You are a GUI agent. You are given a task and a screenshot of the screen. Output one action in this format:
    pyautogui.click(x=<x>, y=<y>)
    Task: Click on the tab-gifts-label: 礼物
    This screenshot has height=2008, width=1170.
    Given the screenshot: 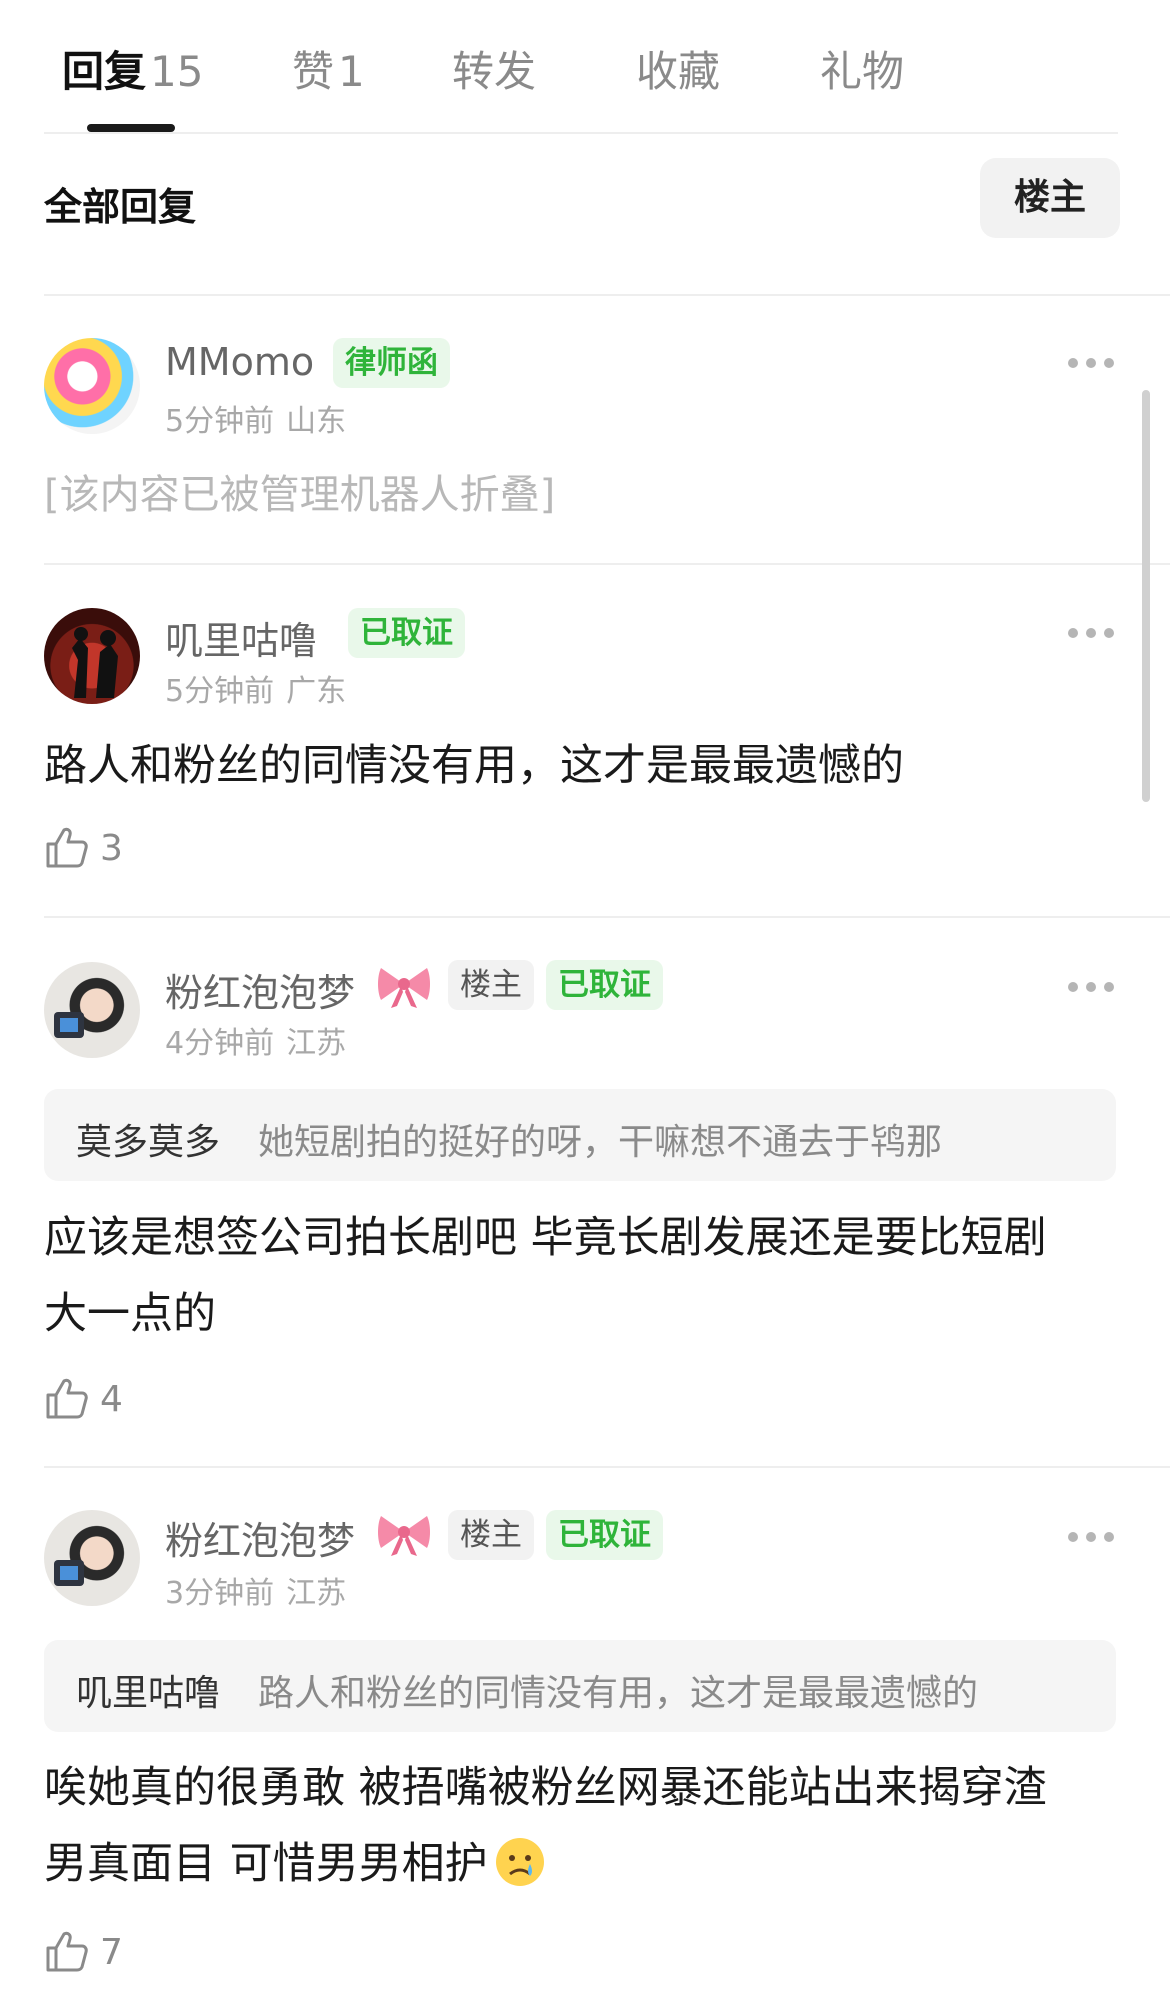 What is the action you would take?
    pyautogui.click(x=862, y=71)
    